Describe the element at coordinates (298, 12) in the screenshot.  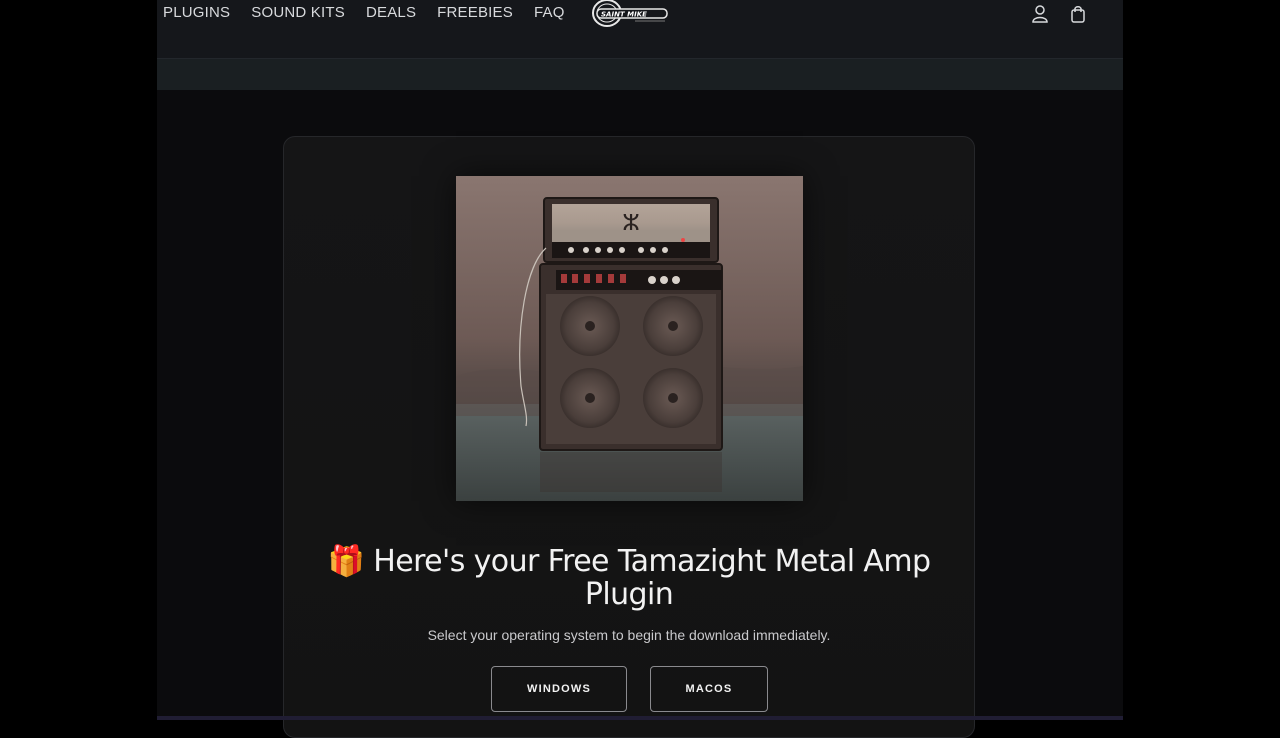
I see `nav-item-sound-kits: SOUND KITS` at that location.